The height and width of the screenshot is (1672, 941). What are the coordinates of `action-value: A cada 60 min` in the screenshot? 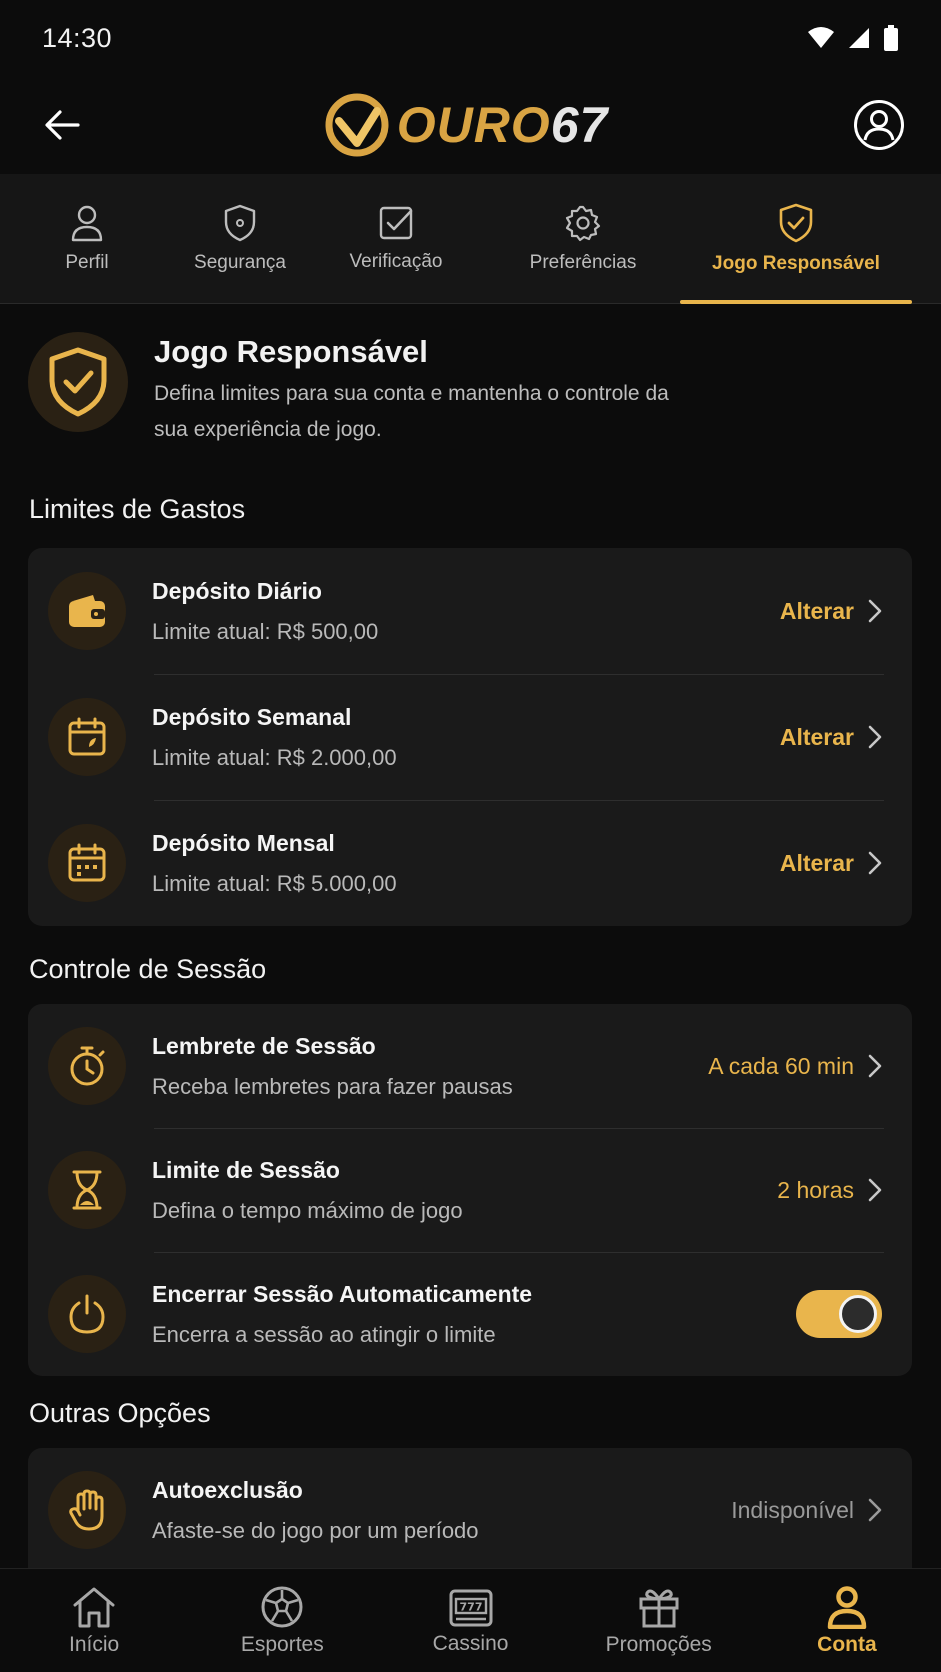 It's located at (781, 1065).